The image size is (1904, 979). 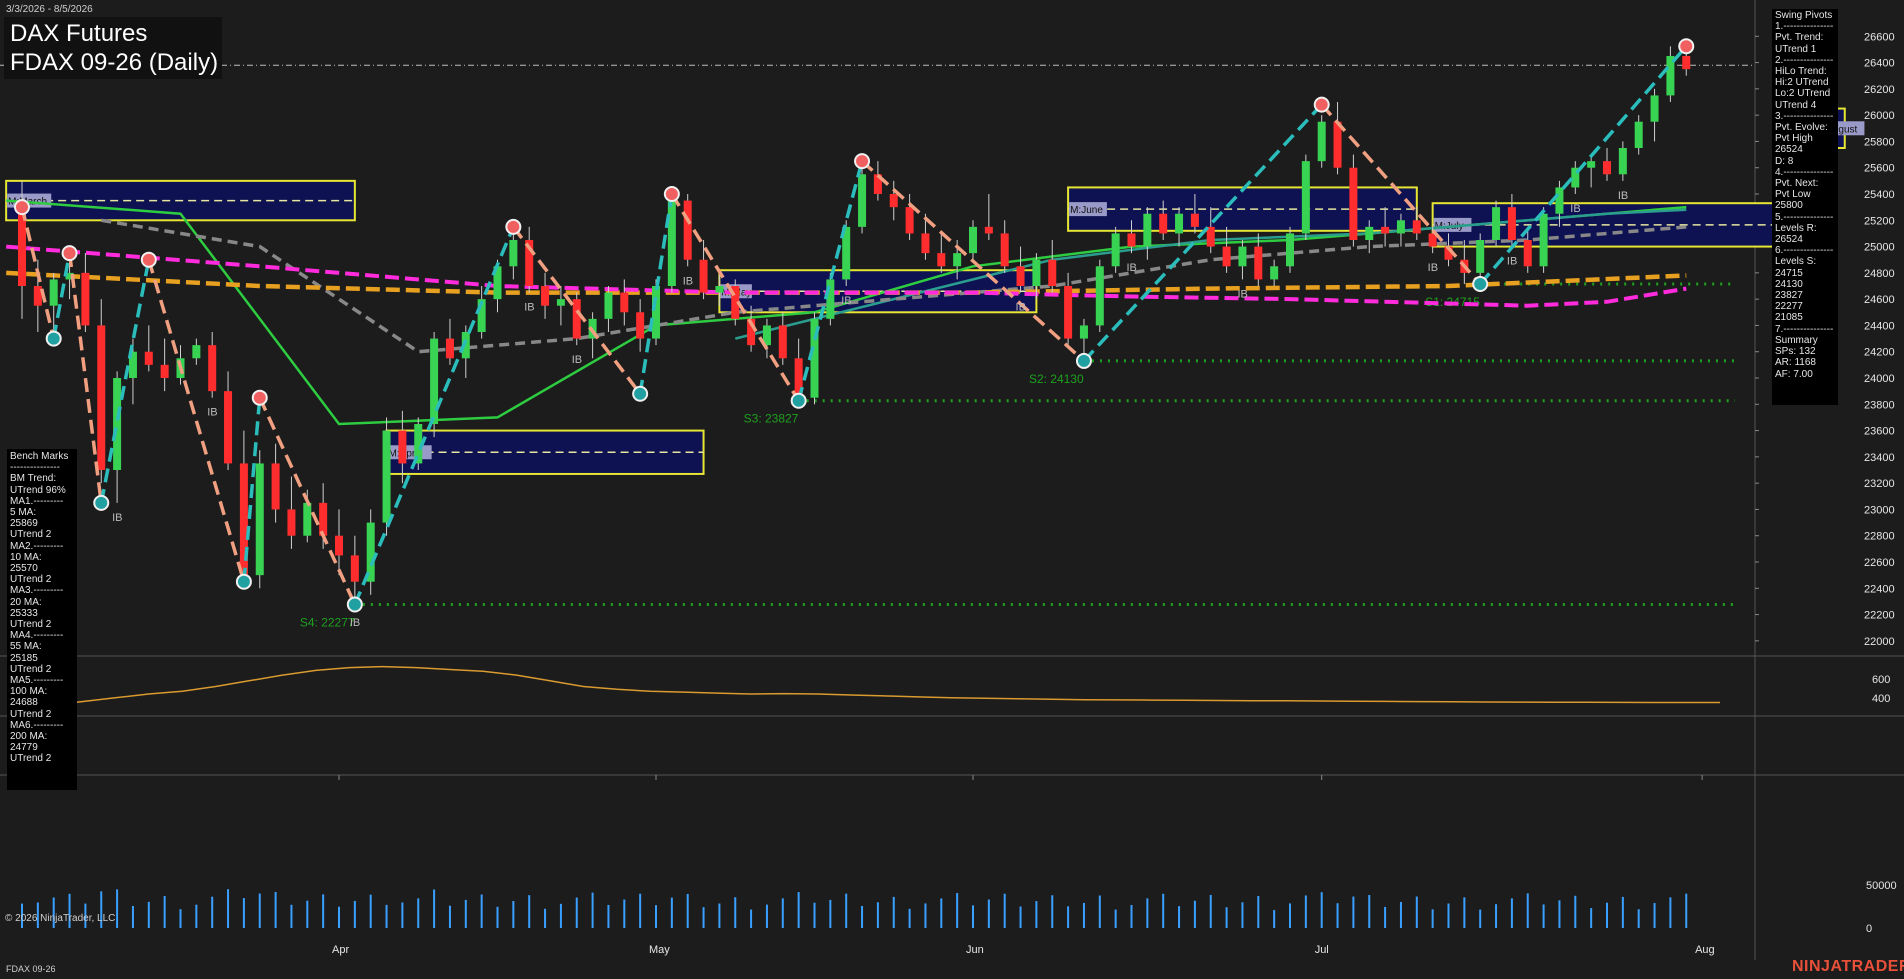 What do you see at coordinates (79, 33) in the screenshot?
I see `chart-title: DAX Futures` at bounding box center [79, 33].